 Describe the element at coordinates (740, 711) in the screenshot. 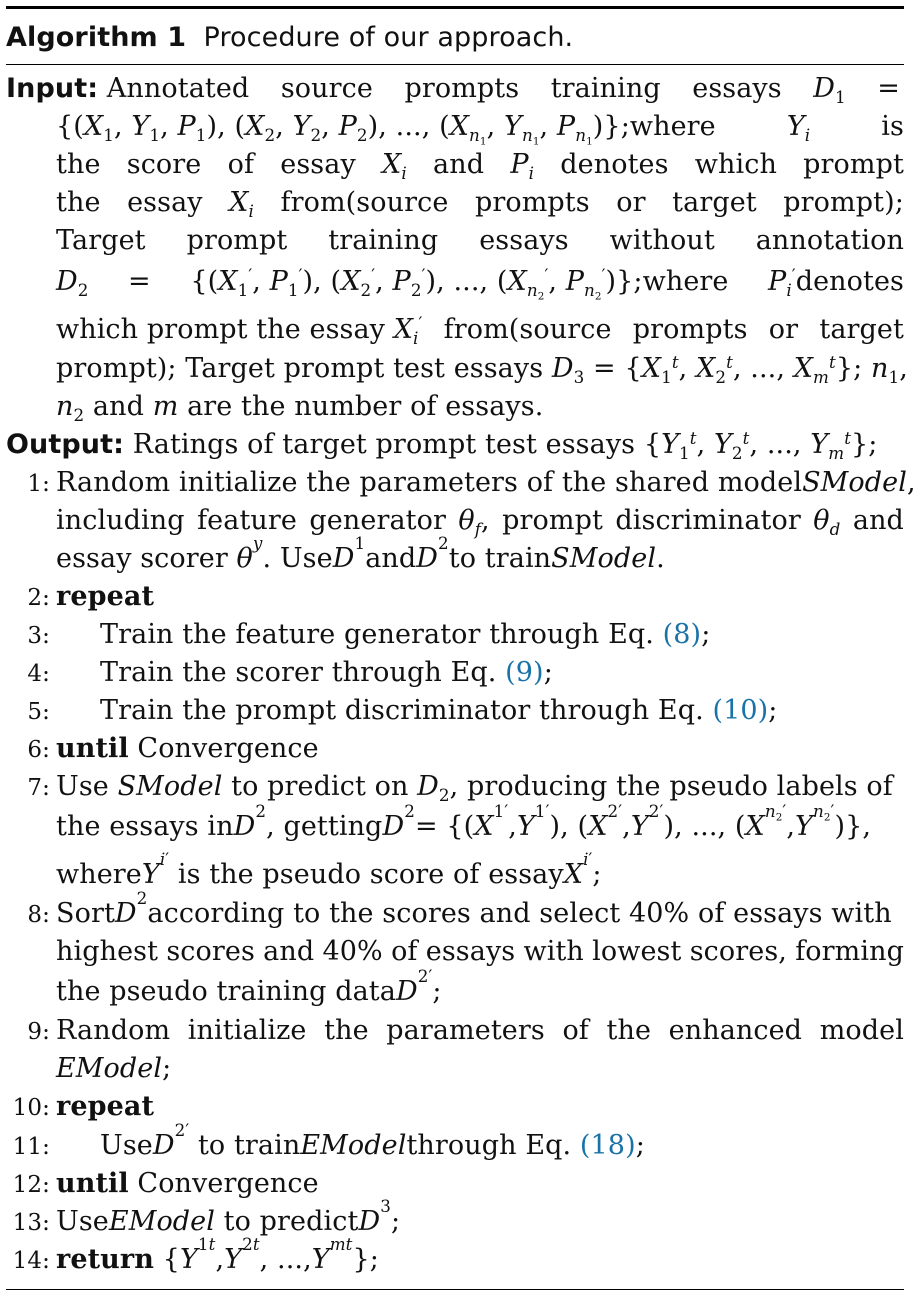

I see `eq-10-link: (10)` at that location.